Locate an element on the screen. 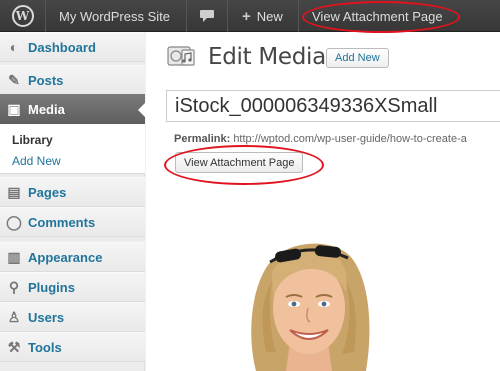 Image resolution: width=500 pixels, height=371 pixels. sidebar-item-label: Comments is located at coordinates (62, 222).